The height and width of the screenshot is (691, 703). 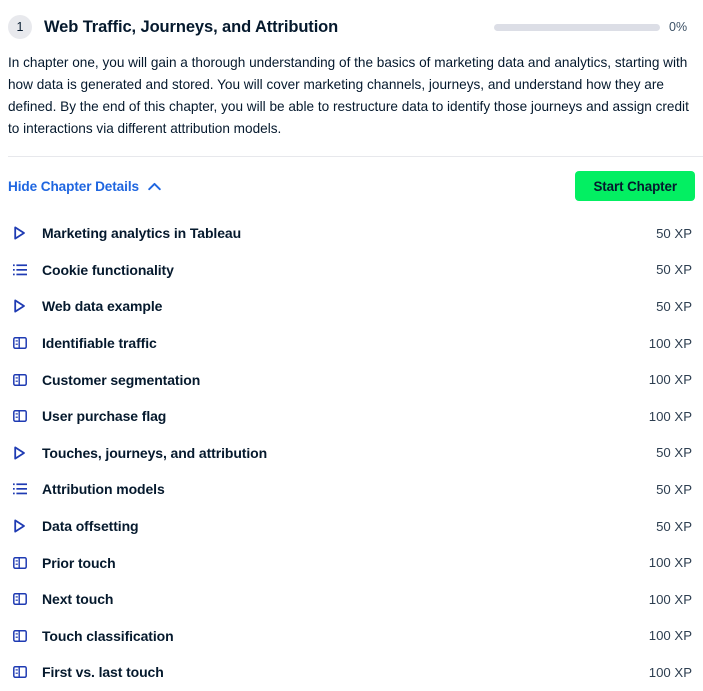 I want to click on exercise-row: Cookie functionality 50 XP, so click(x=351, y=270).